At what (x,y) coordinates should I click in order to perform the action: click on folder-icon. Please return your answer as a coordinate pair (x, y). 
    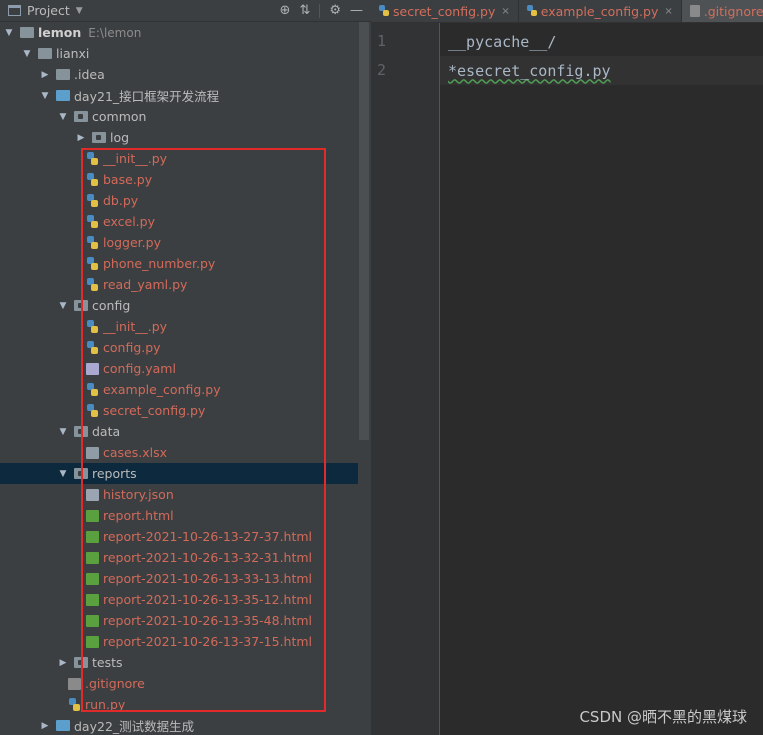
    Looking at the image, I should click on (27, 32).